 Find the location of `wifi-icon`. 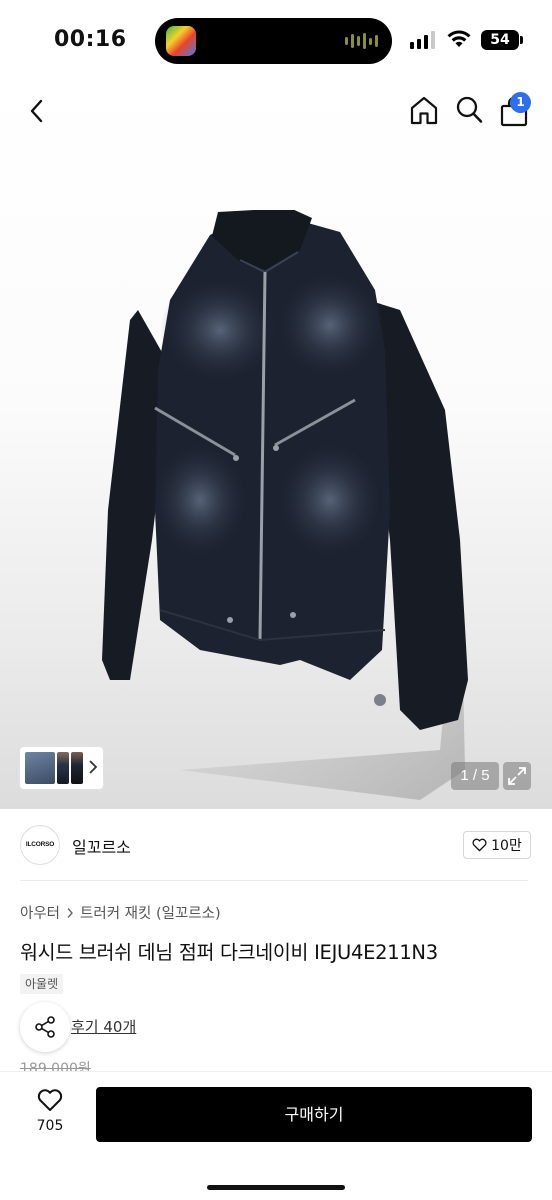

wifi-icon is located at coordinates (459, 38).